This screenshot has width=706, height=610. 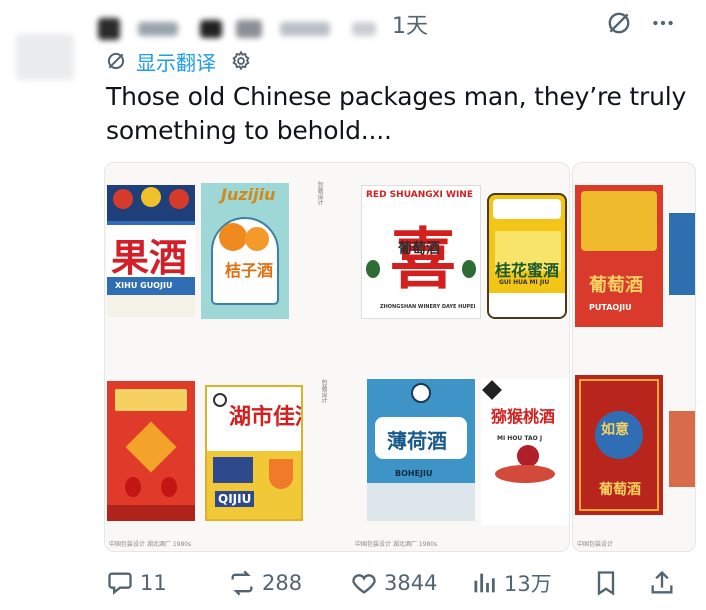 I want to click on timestamp: 1天, so click(x=410, y=24).